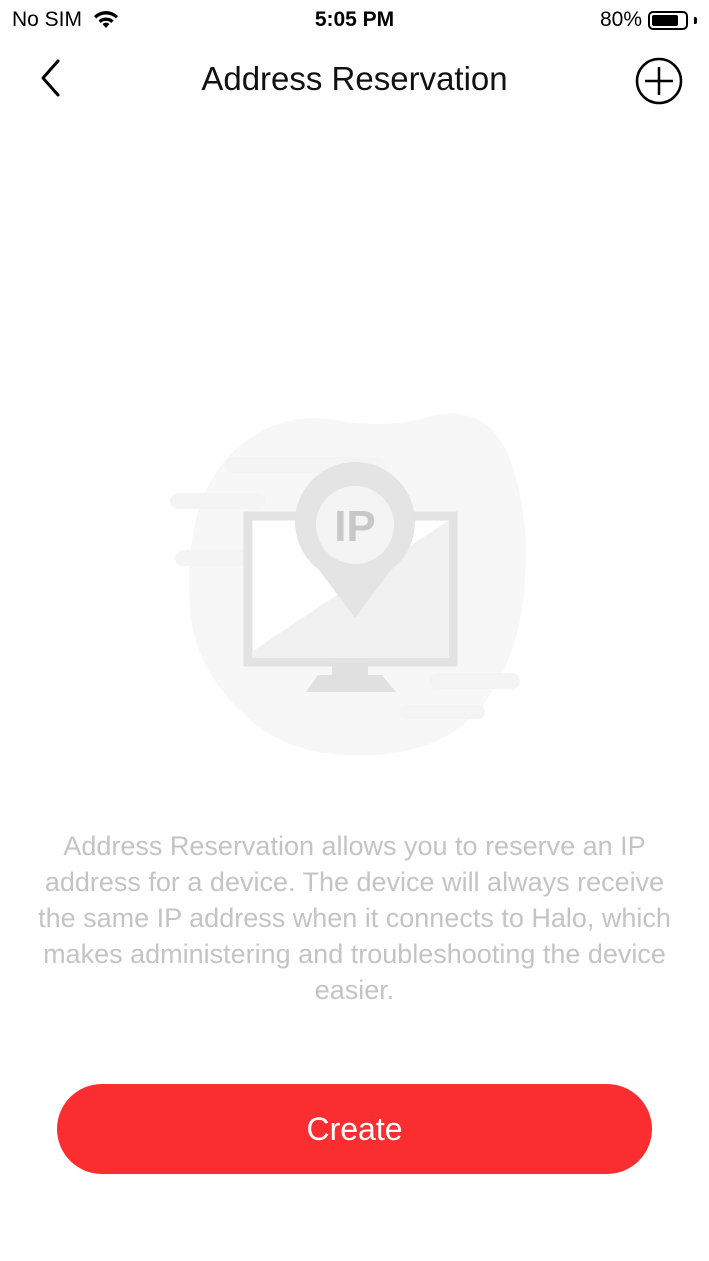 Image resolution: width=709 pixels, height=1261 pixels. I want to click on nav-bar: Address Reservation, so click(354, 82).